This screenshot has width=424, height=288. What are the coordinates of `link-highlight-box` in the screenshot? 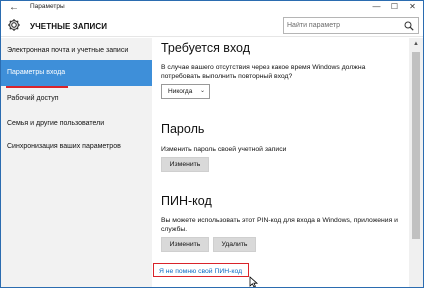 It's located at (201, 270).